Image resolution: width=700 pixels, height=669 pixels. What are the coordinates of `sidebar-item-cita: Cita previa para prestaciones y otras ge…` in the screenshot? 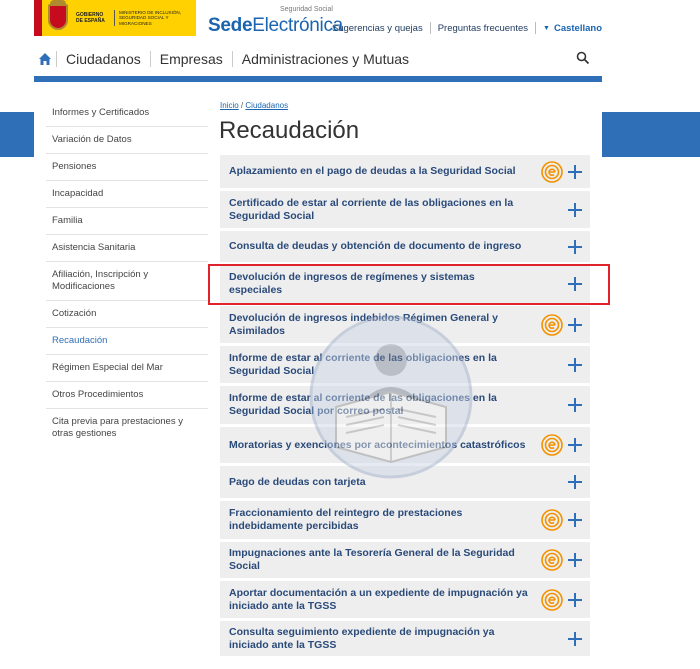 It's located at (127, 428).